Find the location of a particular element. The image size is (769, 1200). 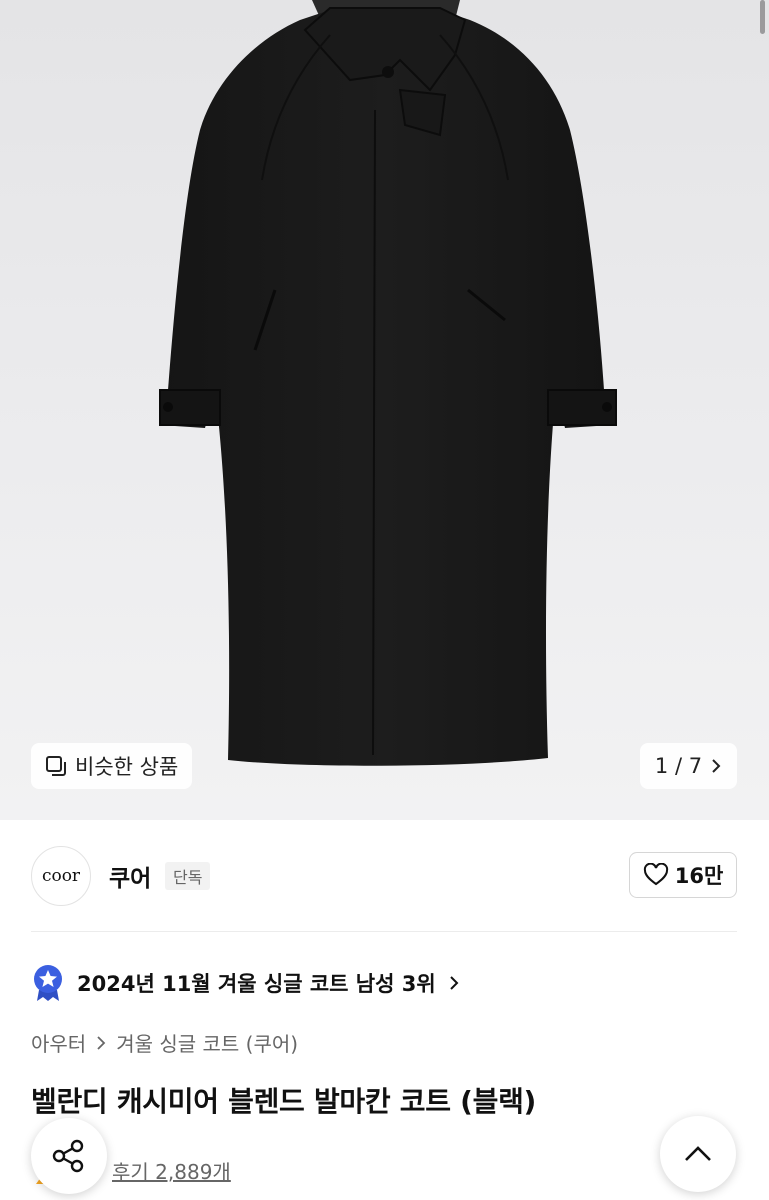

star-medal-icon is located at coordinates (48, 983).